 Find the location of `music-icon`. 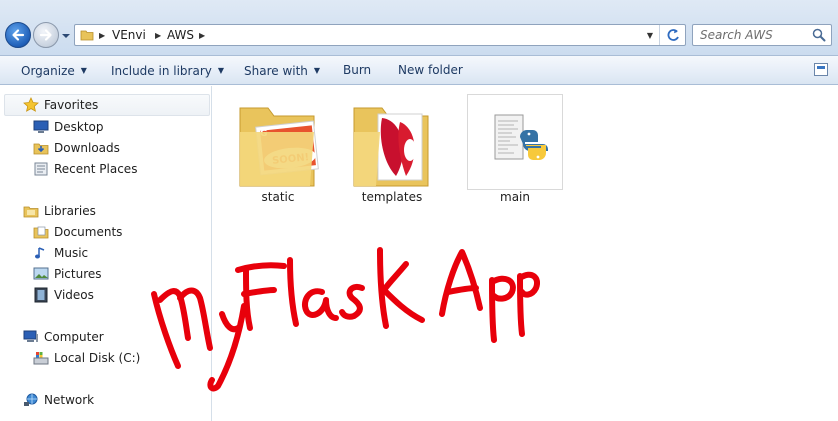

music-icon is located at coordinates (41, 253).